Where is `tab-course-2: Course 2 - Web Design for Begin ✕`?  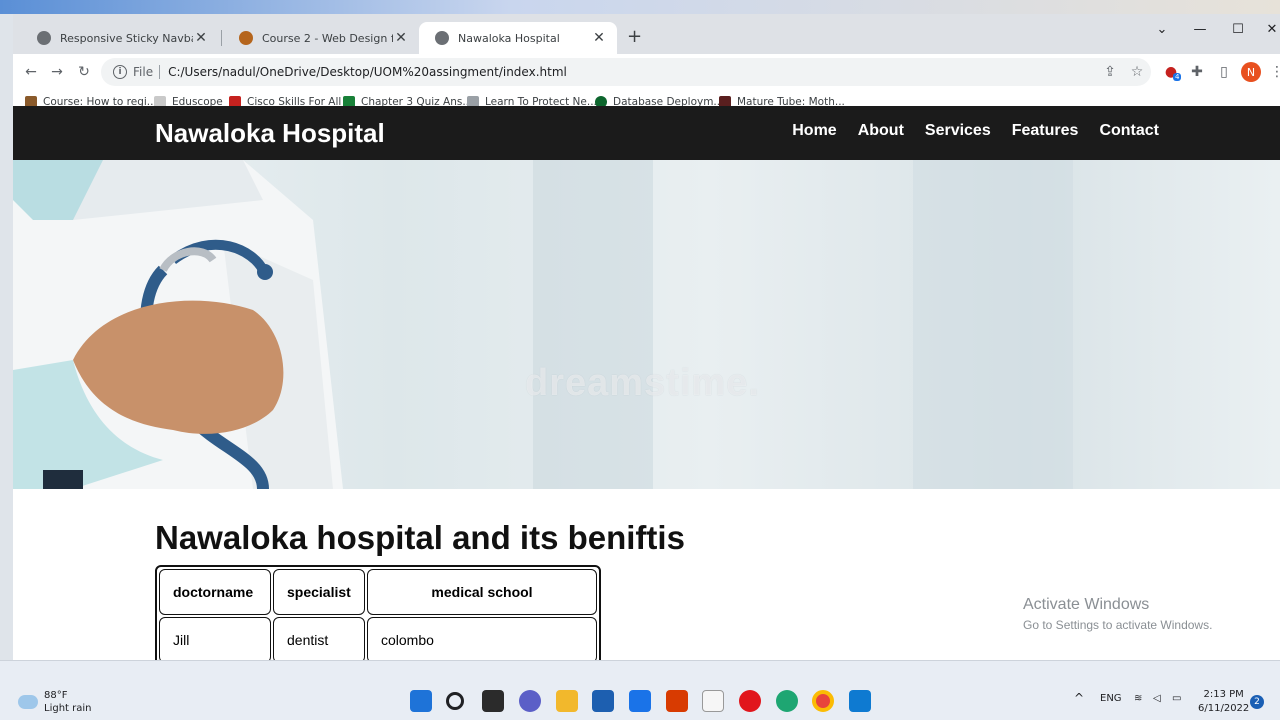
tab-course-2: Course 2 - Web Design for Begin ✕ is located at coordinates (321, 38).